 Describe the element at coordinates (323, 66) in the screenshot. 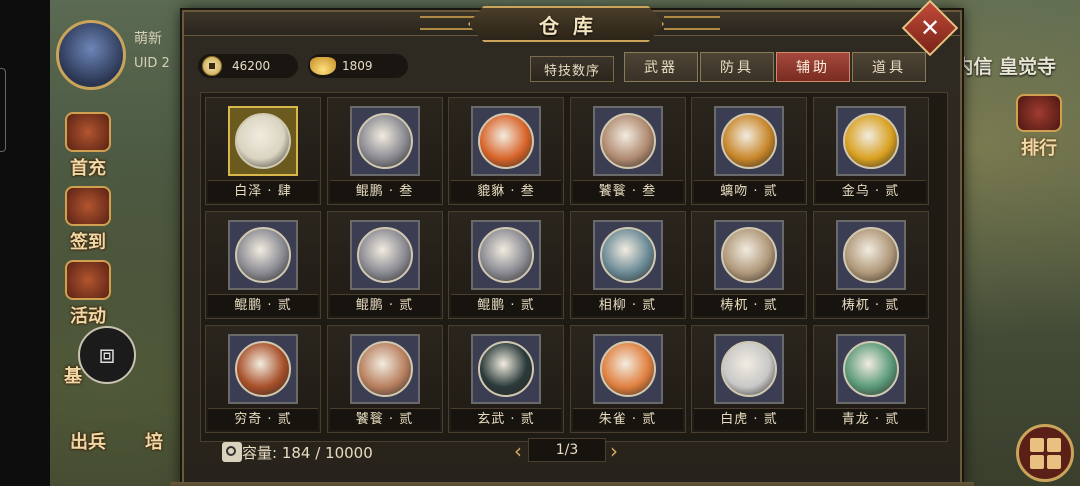

I see `gold-ingot-icon` at that location.